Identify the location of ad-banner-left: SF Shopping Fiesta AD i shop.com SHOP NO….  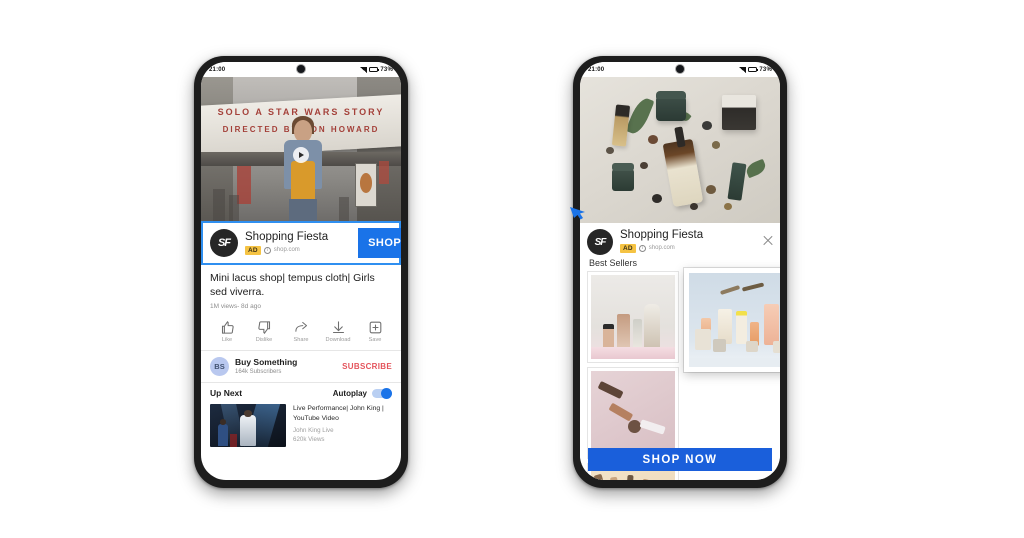
(301, 243).